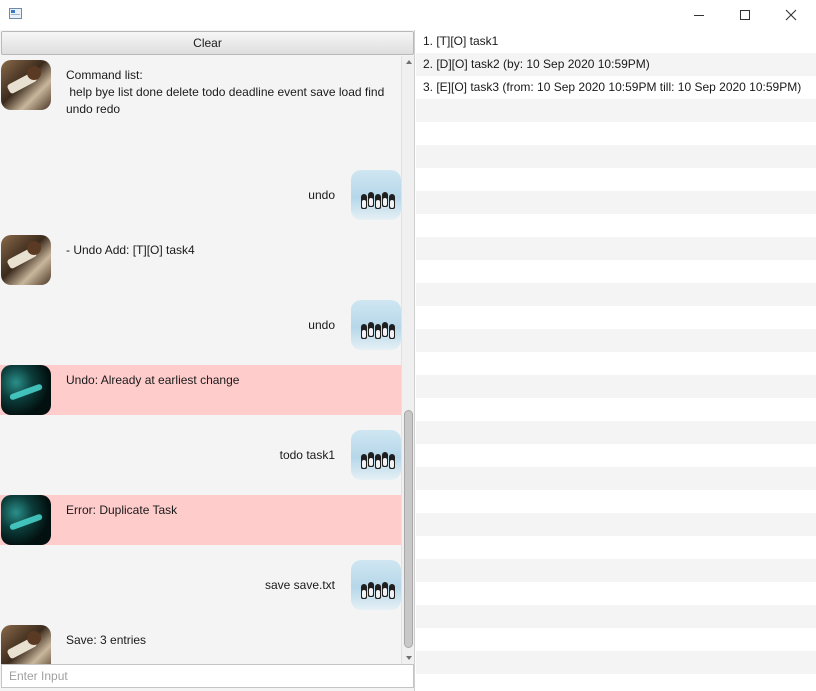  I want to click on scroll-down-button, so click(408, 658).